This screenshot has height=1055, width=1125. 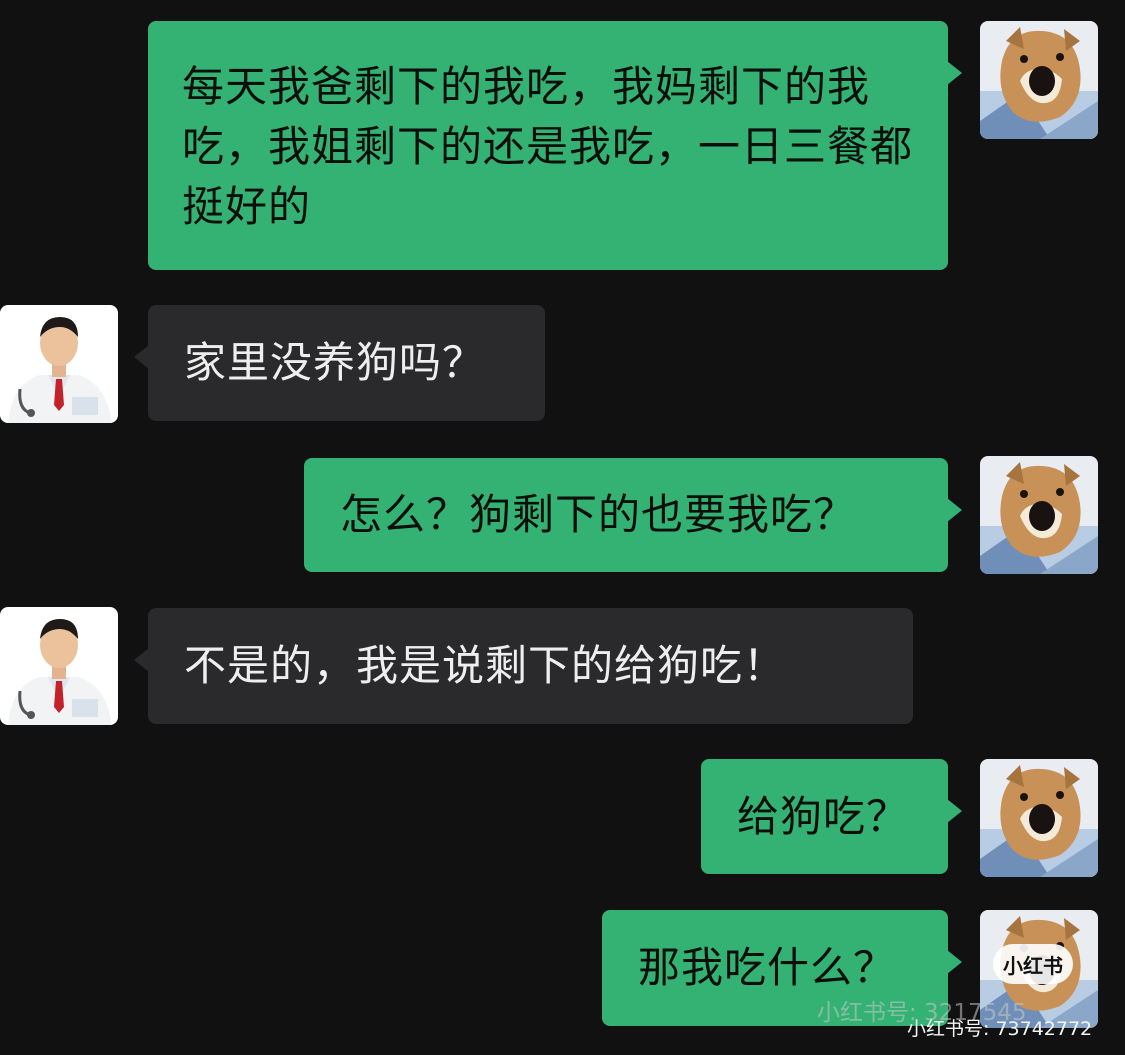 What do you see at coordinates (1000, 1029) in the screenshot?
I see `watermark-id-line-2: 小红书号: 73742772` at bounding box center [1000, 1029].